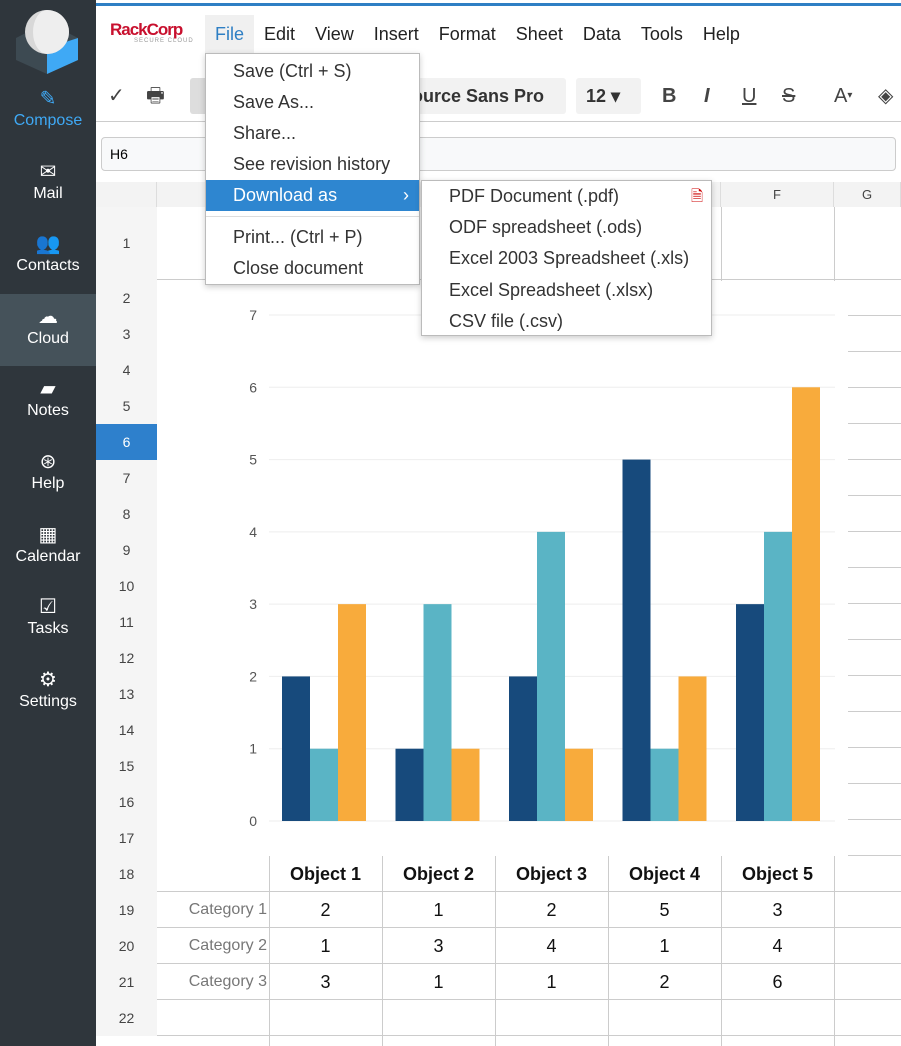 This screenshot has width=901, height=1046. Describe the element at coordinates (312, 268) in the screenshot. I see `file-menu-item: Close document` at that location.